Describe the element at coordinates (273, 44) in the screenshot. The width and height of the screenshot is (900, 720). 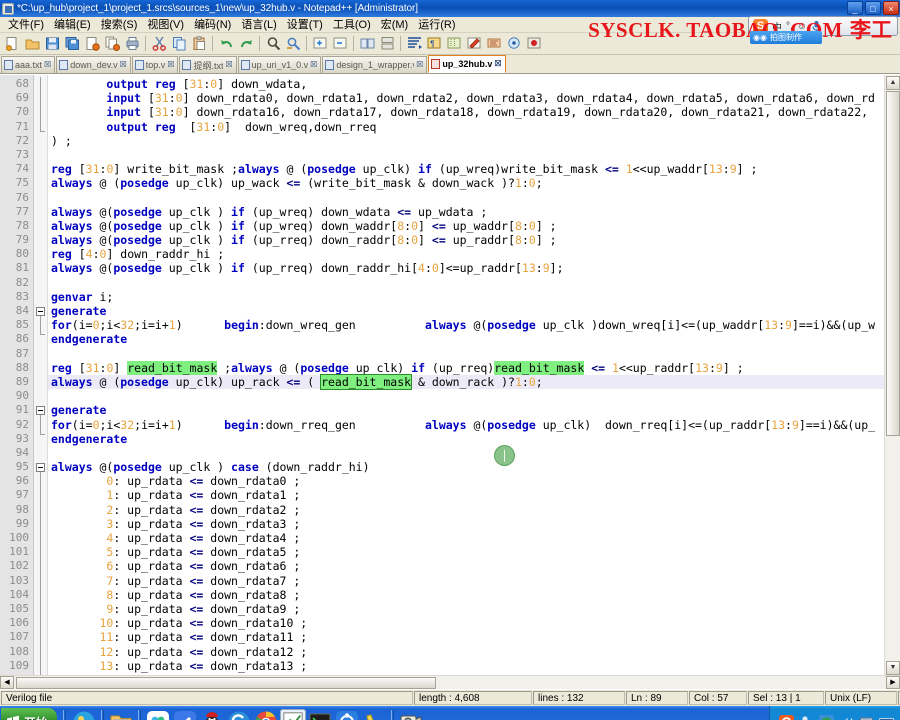
I see `find-icon` at that location.